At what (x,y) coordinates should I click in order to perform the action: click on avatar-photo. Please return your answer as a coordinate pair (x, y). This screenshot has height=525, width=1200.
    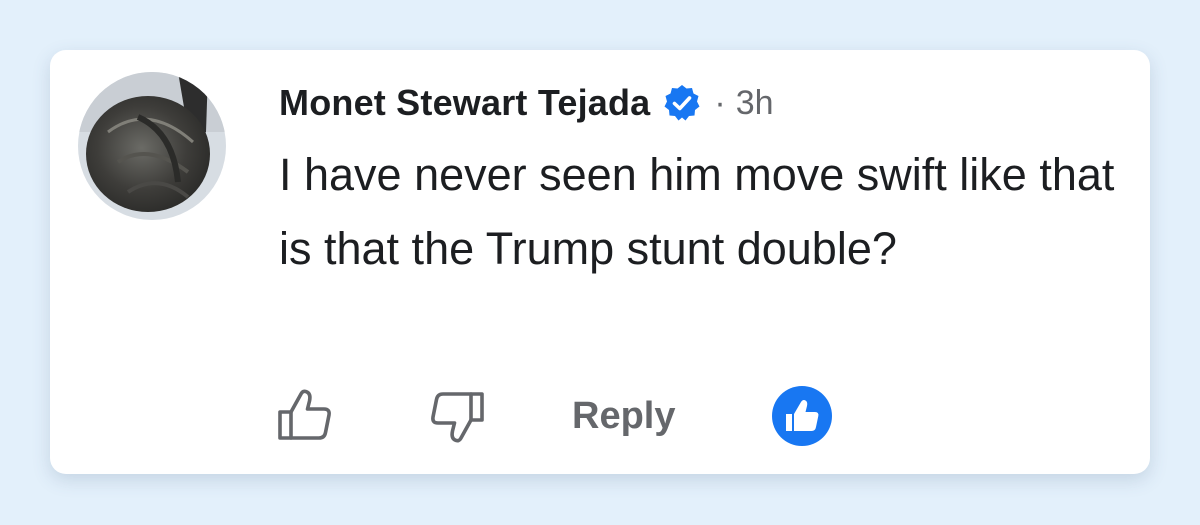
    Looking at the image, I should click on (152, 146).